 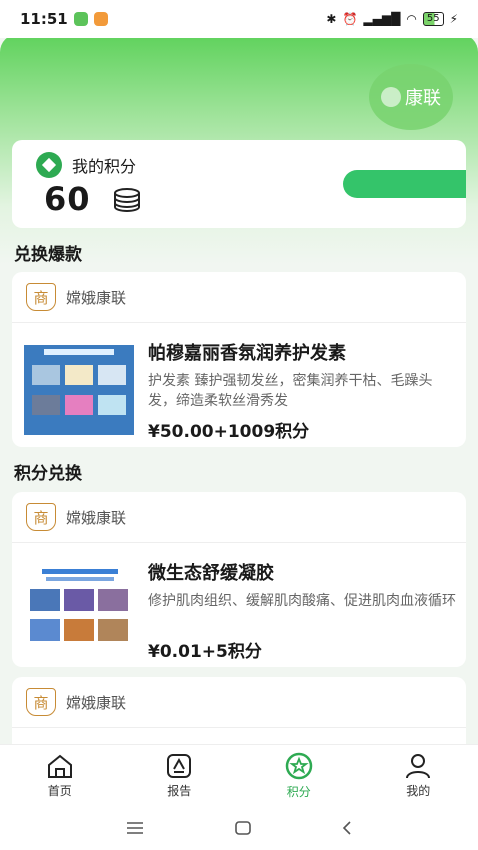 I want to click on my-points-card: 我的积分 60, so click(x=239, y=184).